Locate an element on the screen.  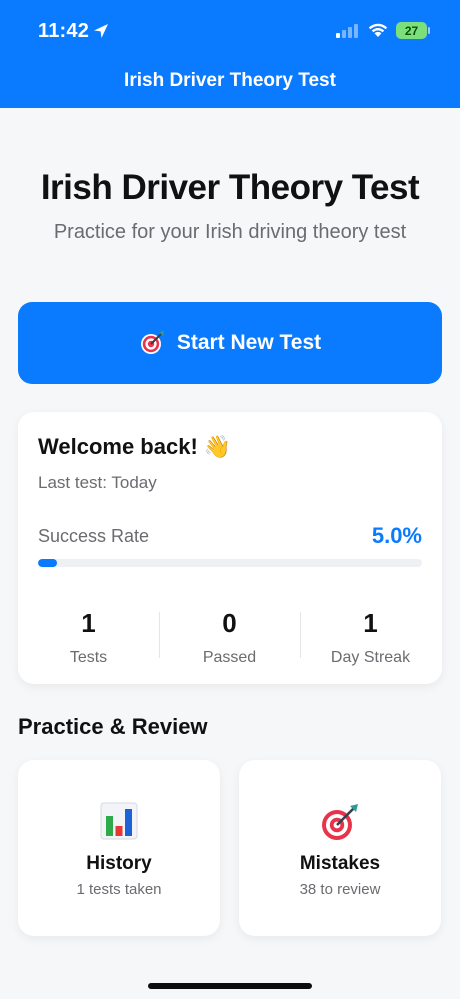
mistakes-subtitle: 38 to review is located at coordinates (340, 889).